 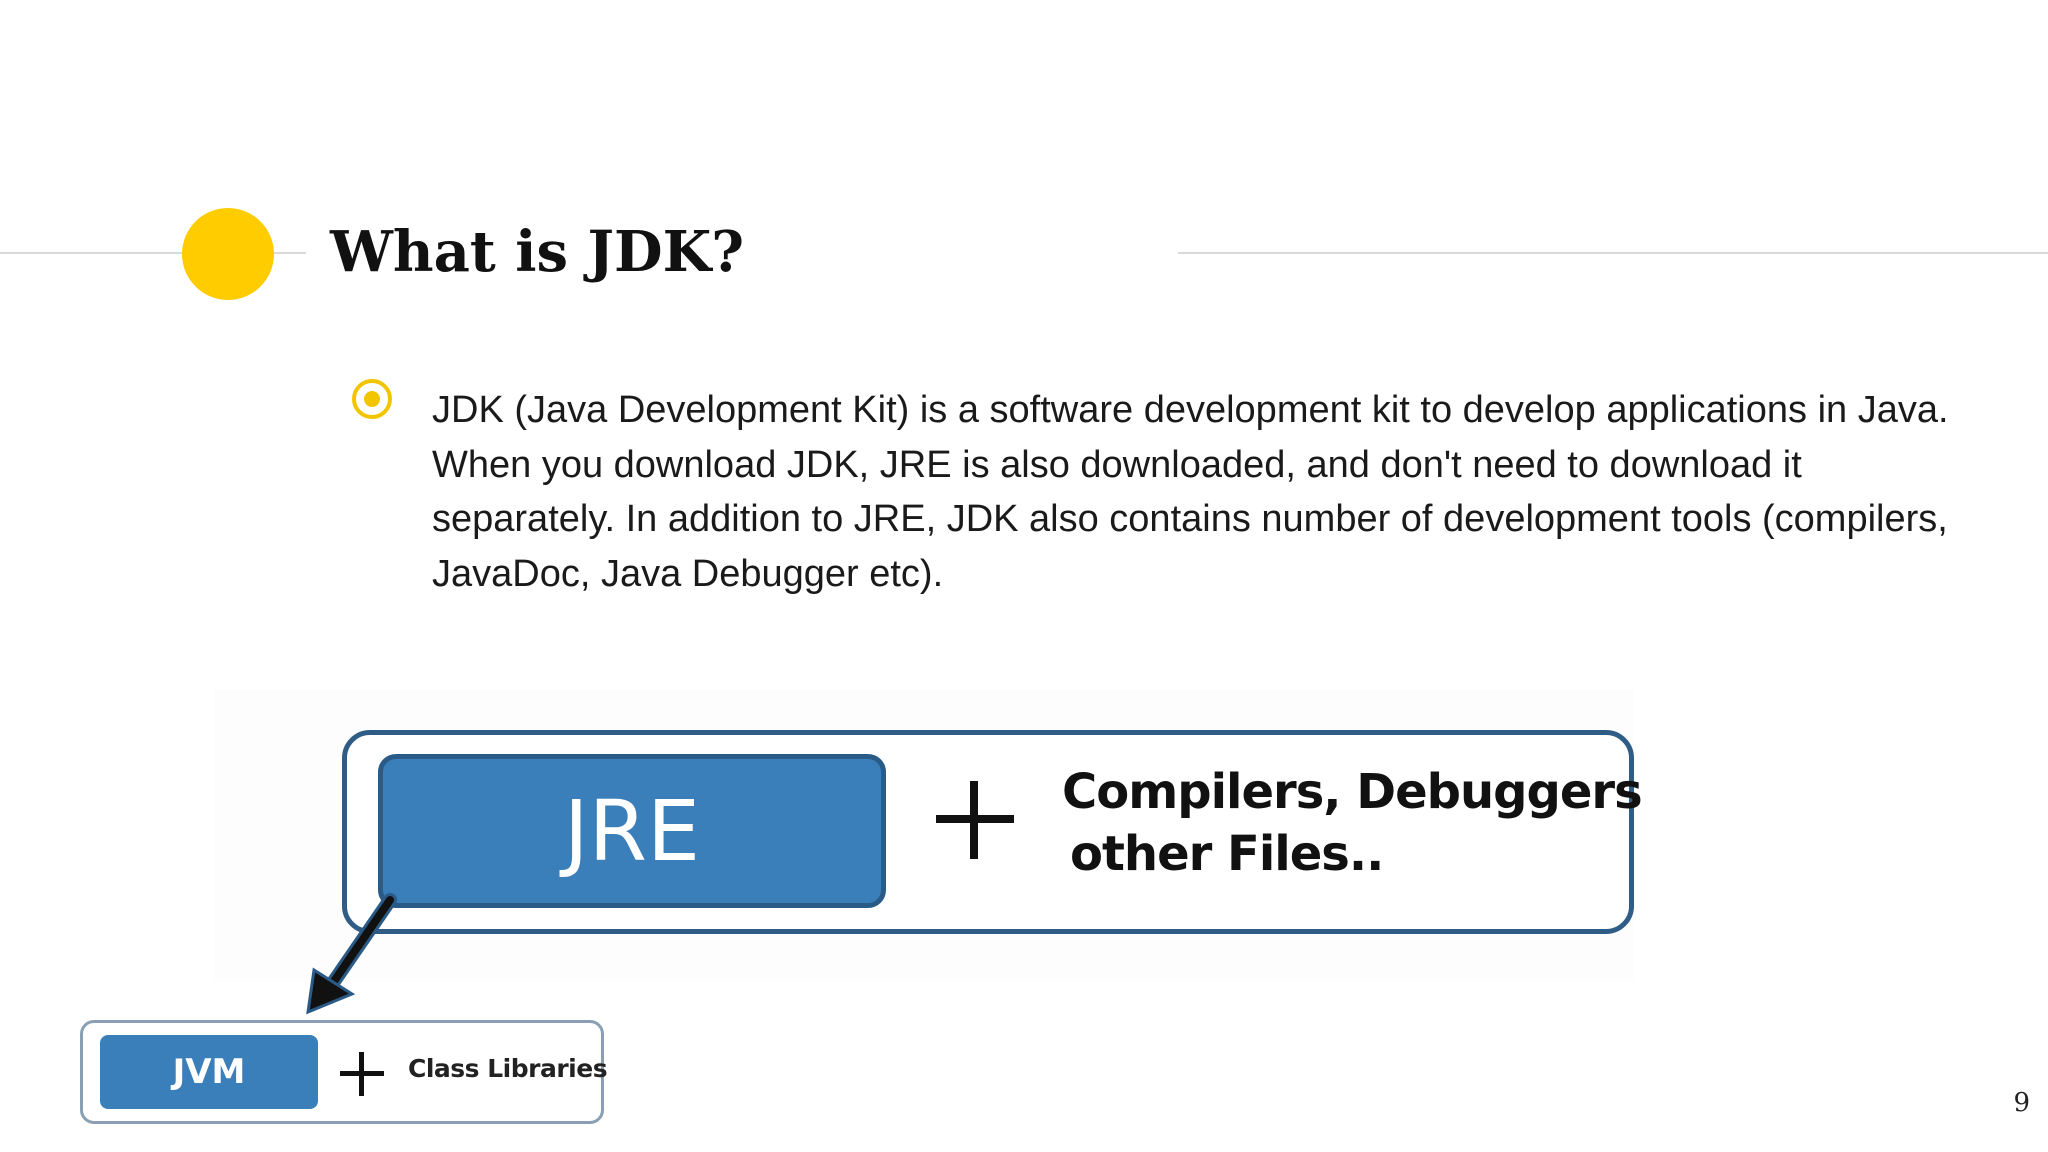 I want to click on bullet-dot-icon, so click(x=372, y=399).